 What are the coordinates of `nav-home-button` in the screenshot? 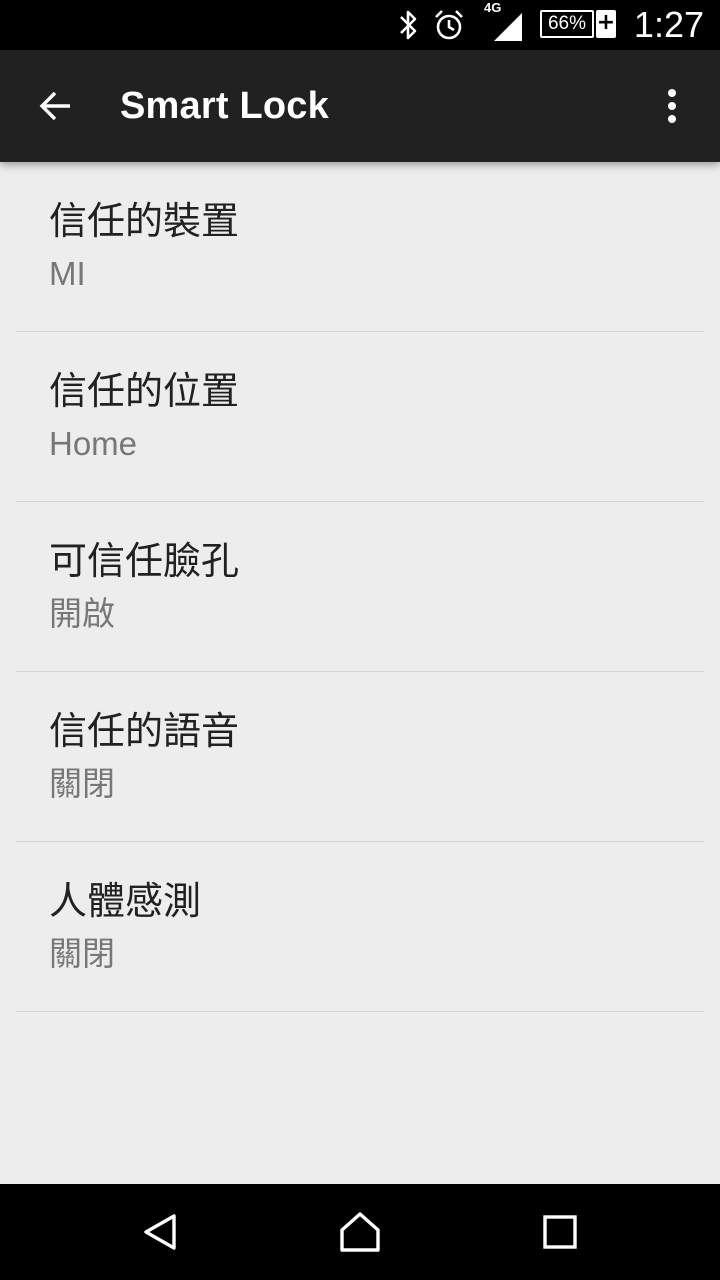 It's located at (360, 1232).